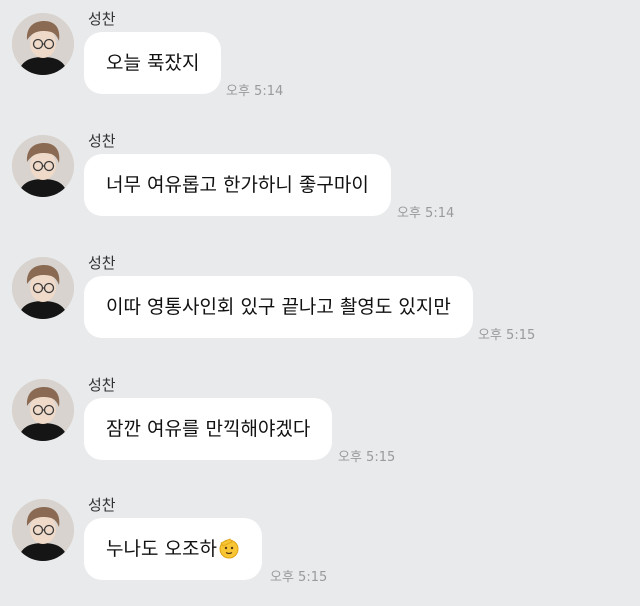 The width and height of the screenshot is (640, 606). What do you see at coordinates (153, 63) in the screenshot?
I see `message-bubble: 오늘 푹잤지` at bounding box center [153, 63].